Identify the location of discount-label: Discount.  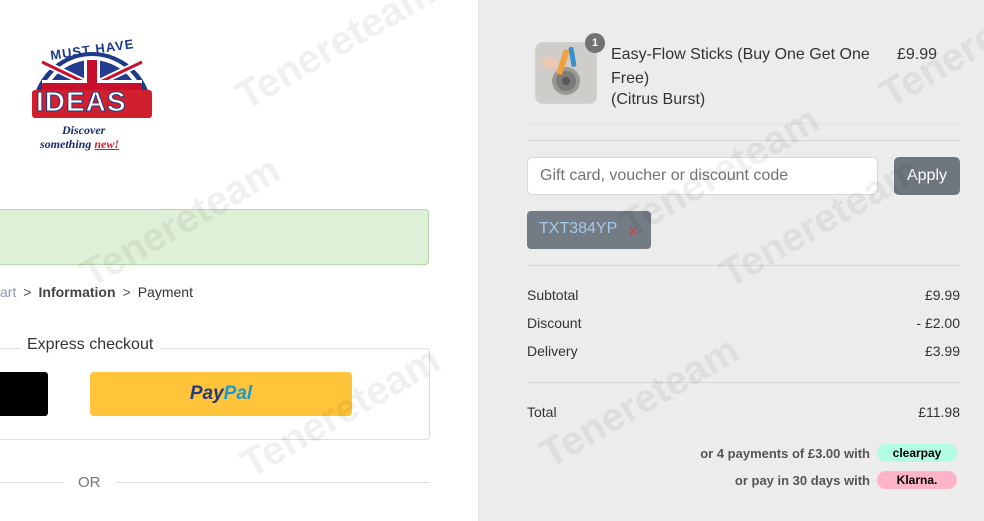
(554, 323).